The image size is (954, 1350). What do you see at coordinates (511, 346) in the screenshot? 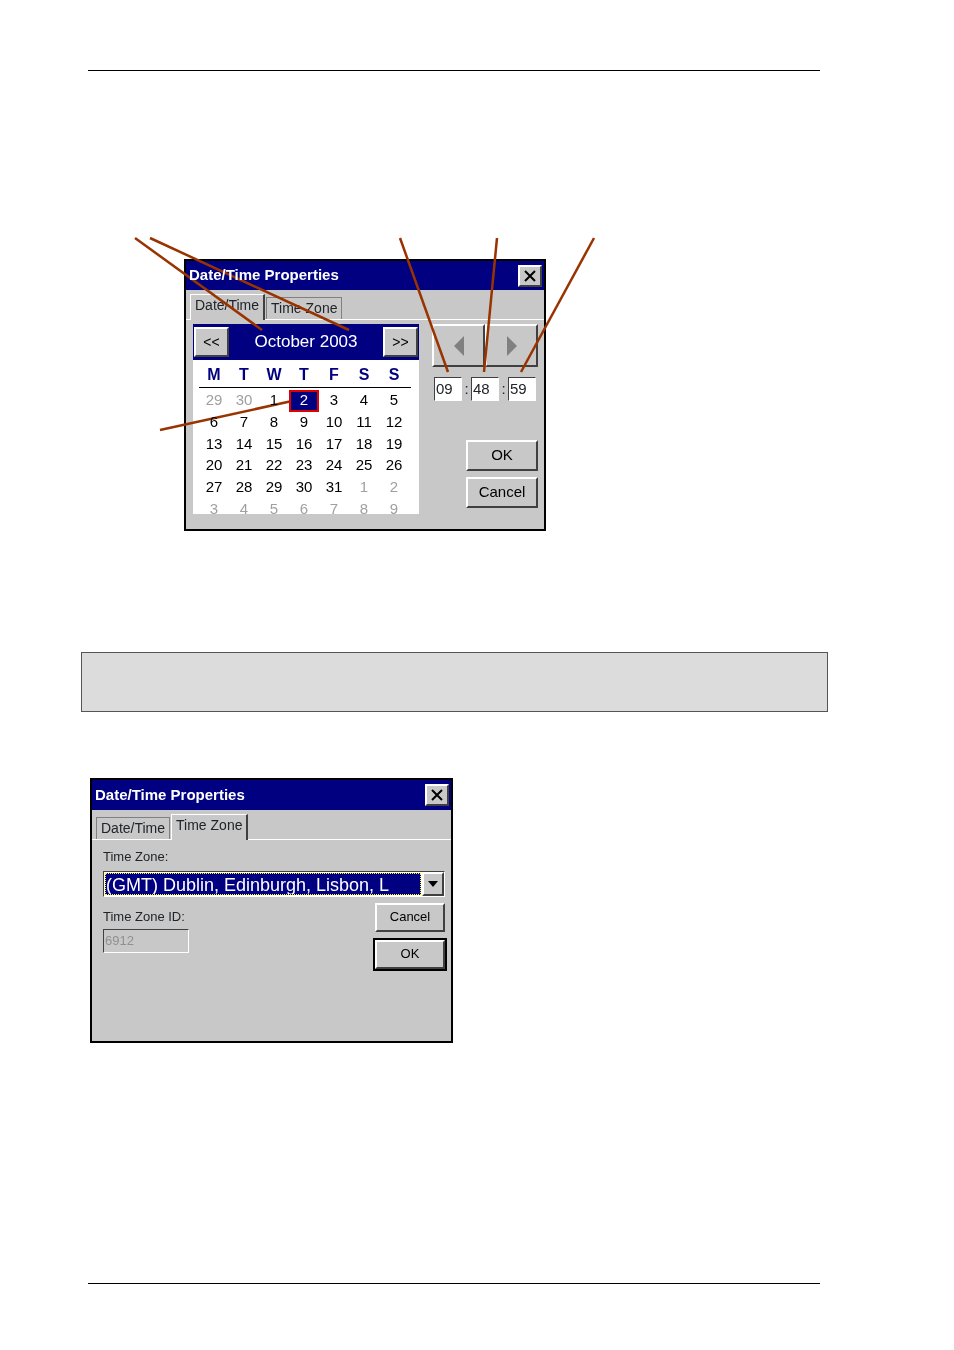
I see `right-arrow-icon` at bounding box center [511, 346].